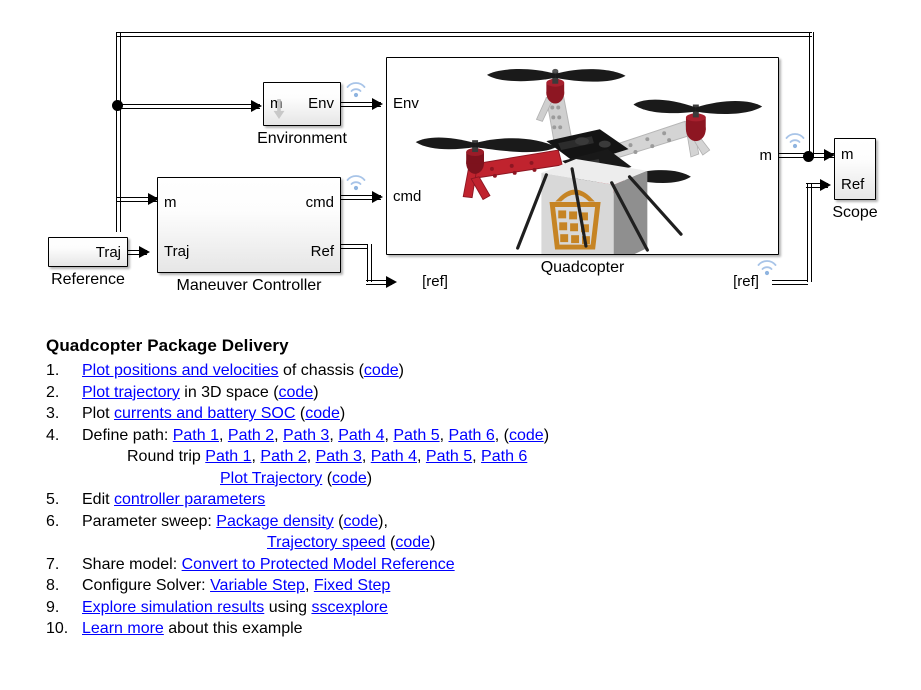  Describe the element at coordinates (504, 456) in the screenshot. I see `step4sub1-link-11: Path 6` at that location.